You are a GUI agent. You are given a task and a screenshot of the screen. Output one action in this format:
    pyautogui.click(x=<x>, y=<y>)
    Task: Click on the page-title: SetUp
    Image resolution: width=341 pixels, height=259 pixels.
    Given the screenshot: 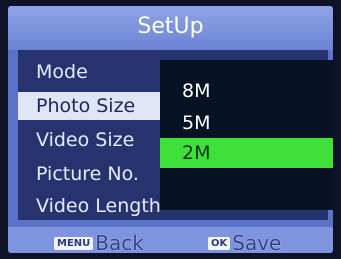 What is the action you would take?
    pyautogui.click(x=170, y=26)
    